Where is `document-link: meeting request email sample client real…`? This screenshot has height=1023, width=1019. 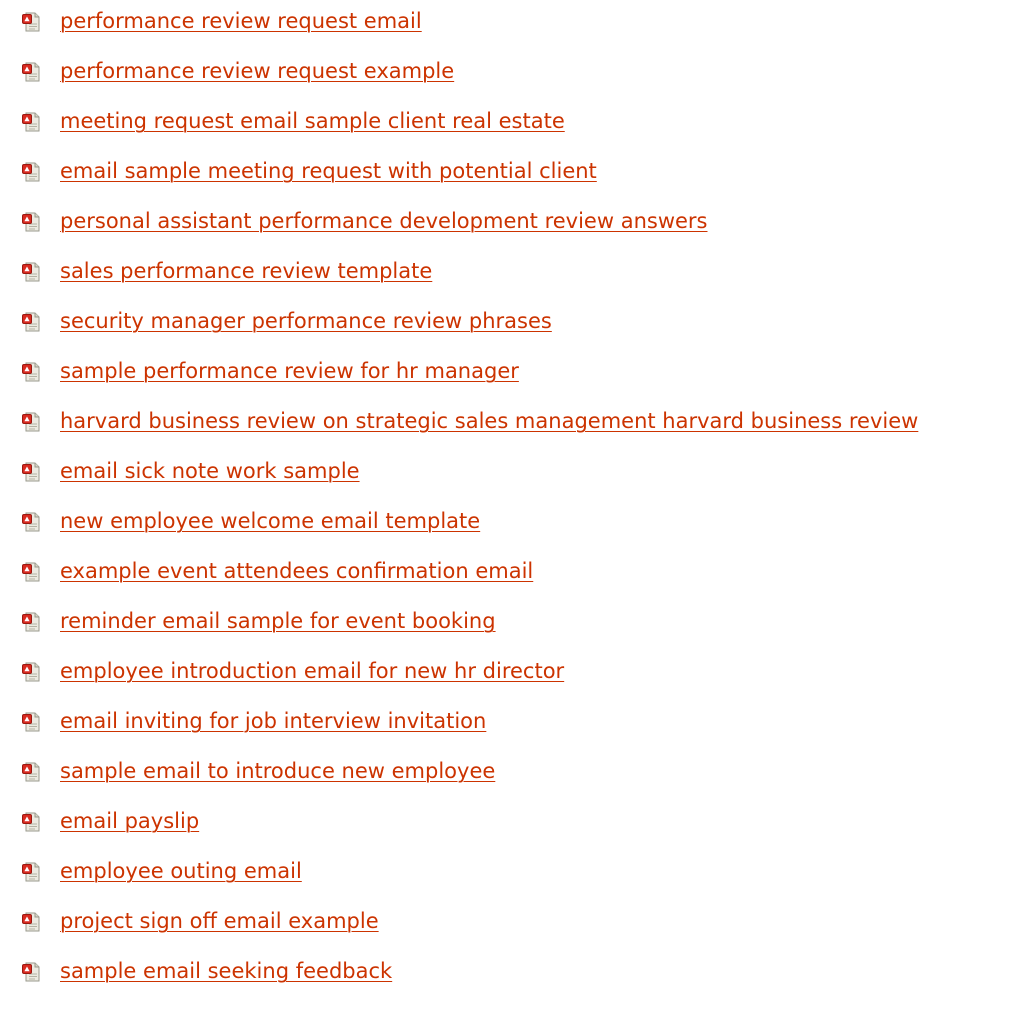
document-link: meeting request email sample client real… is located at coordinates (312, 121).